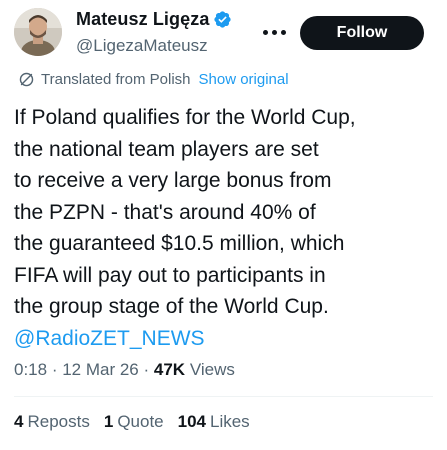 The width and height of the screenshot is (447, 450). What do you see at coordinates (173, 180) in the screenshot?
I see `tweet-text-line: to receive a very large bonus from` at bounding box center [173, 180].